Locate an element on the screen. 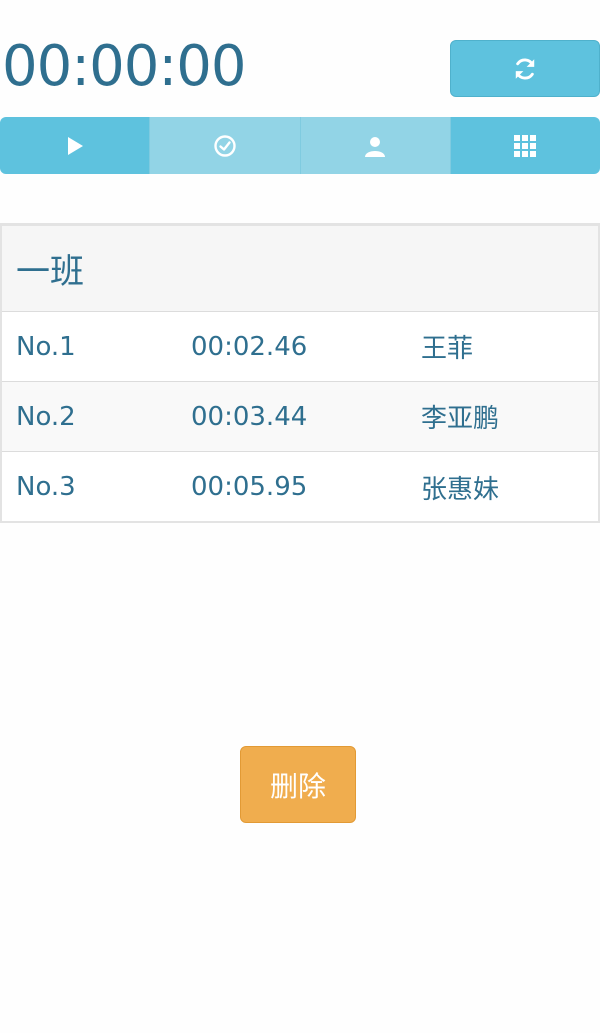 The image size is (600, 1033). mode-toolbar is located at coordinates (300, 145).